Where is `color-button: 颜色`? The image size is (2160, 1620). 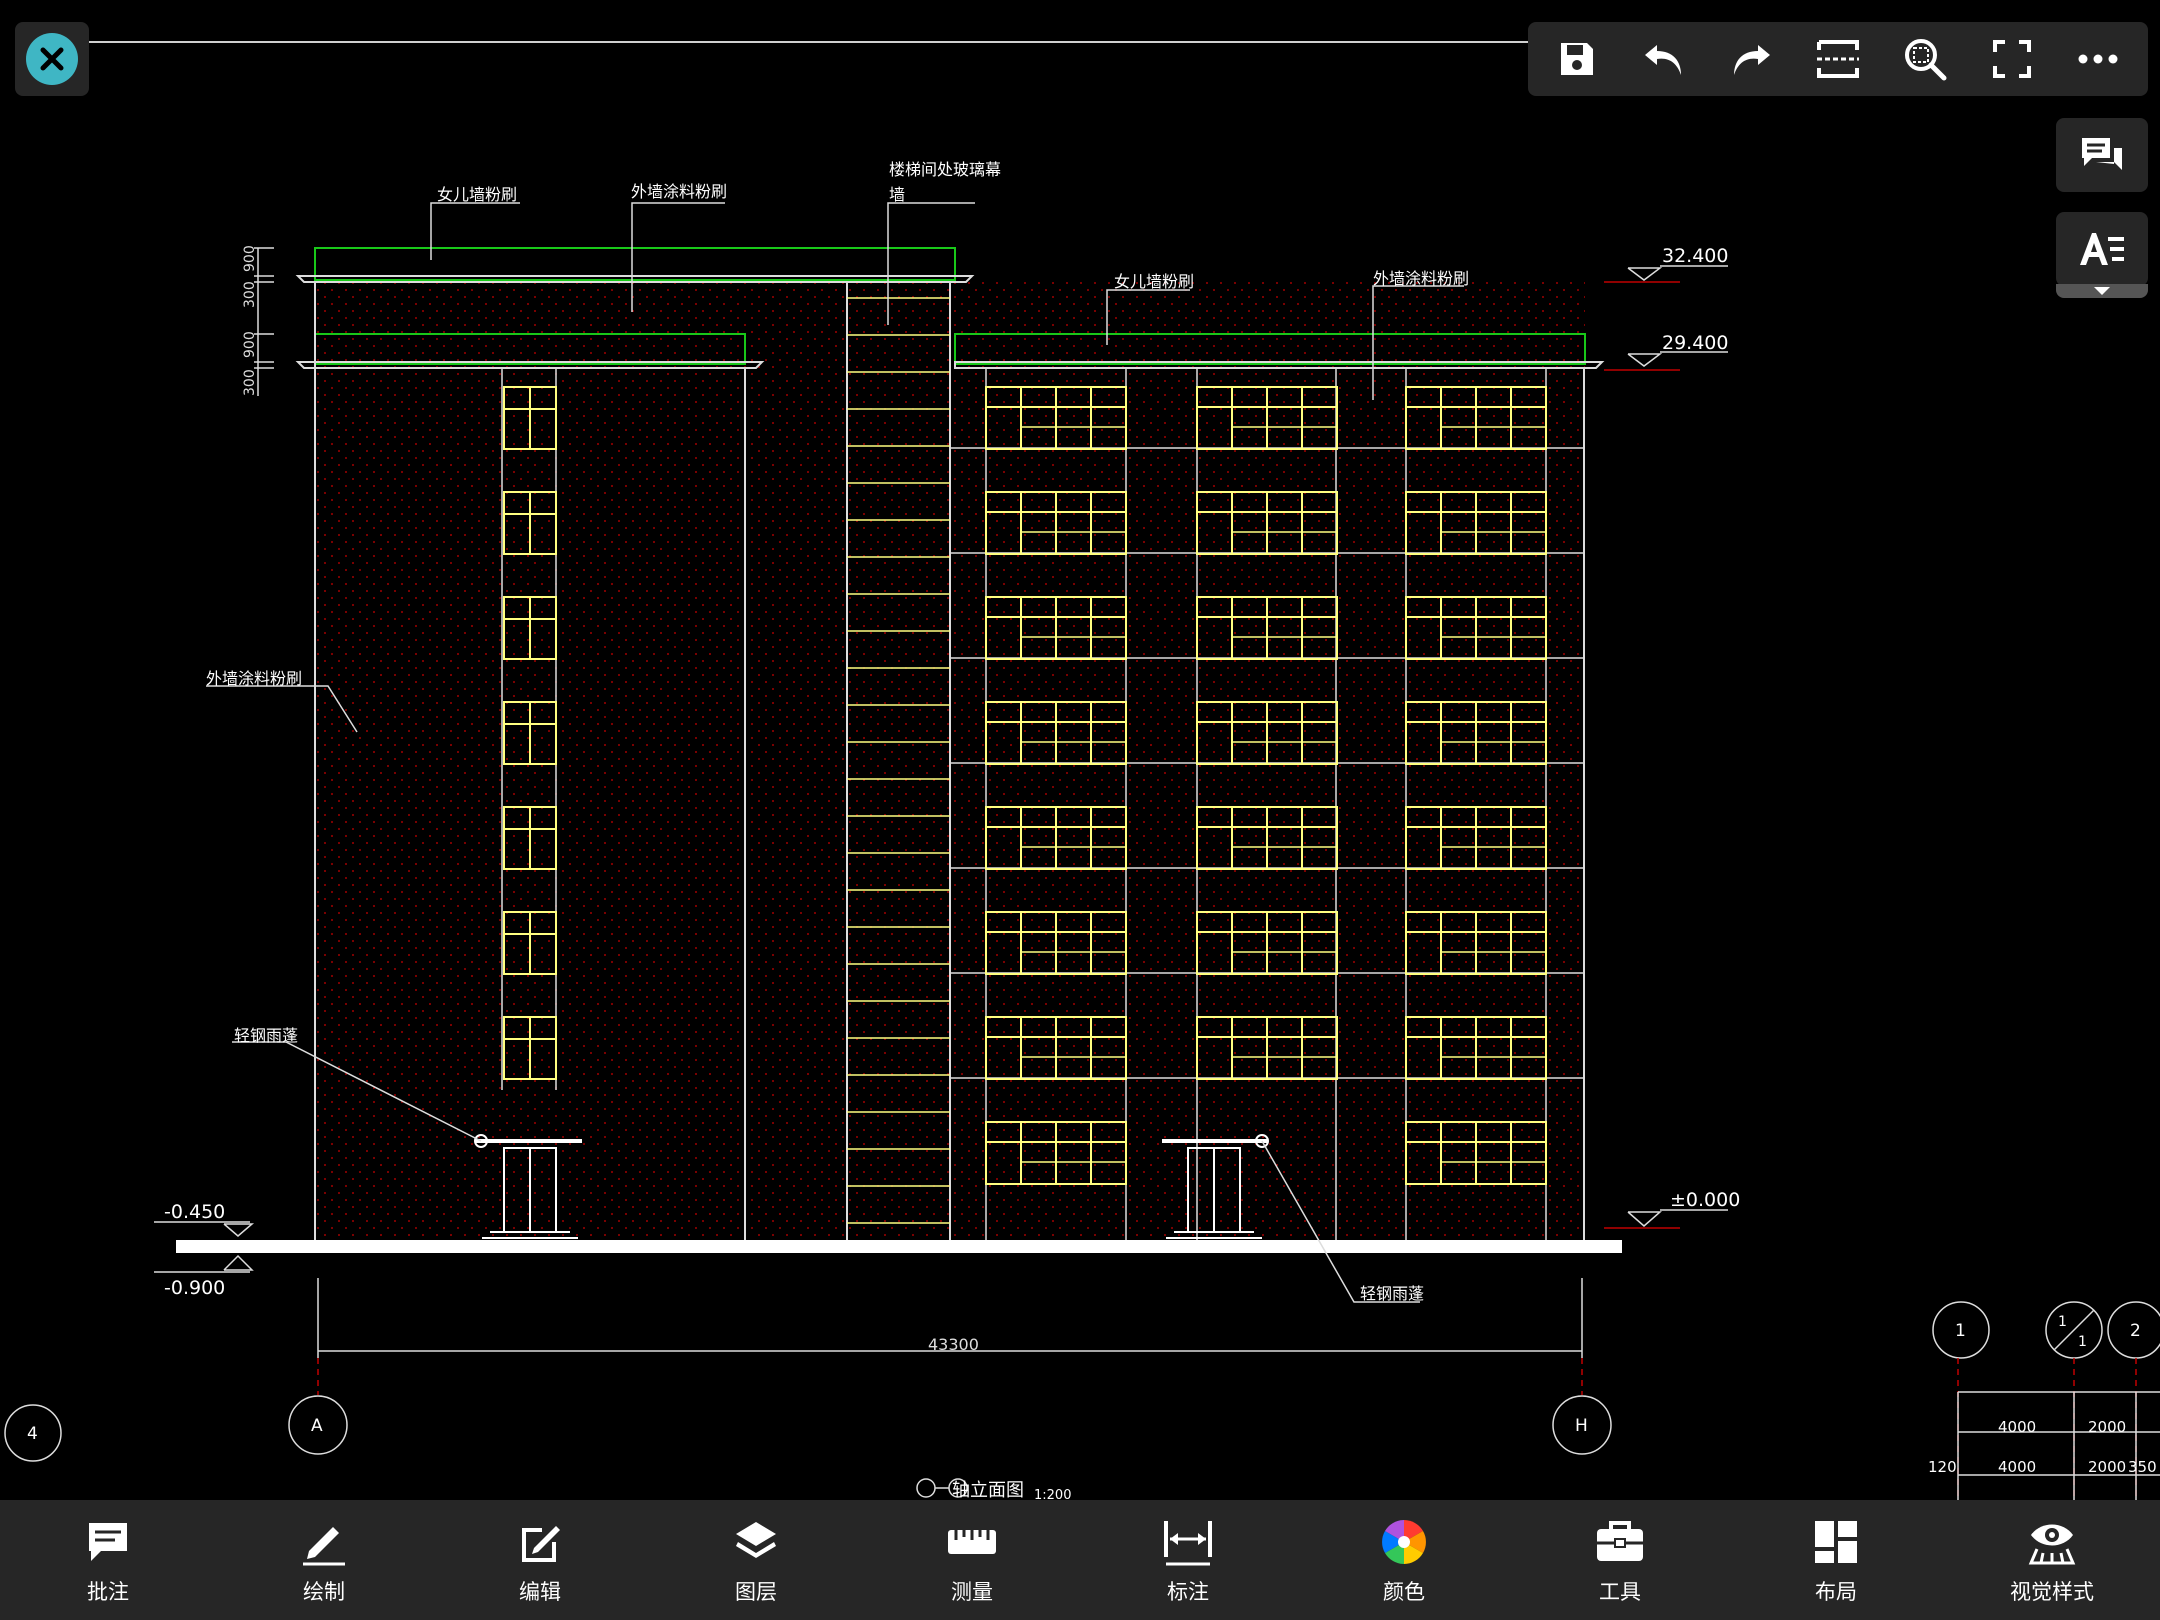
color-button: 颜色 is located at coordinates (1404, 1560).